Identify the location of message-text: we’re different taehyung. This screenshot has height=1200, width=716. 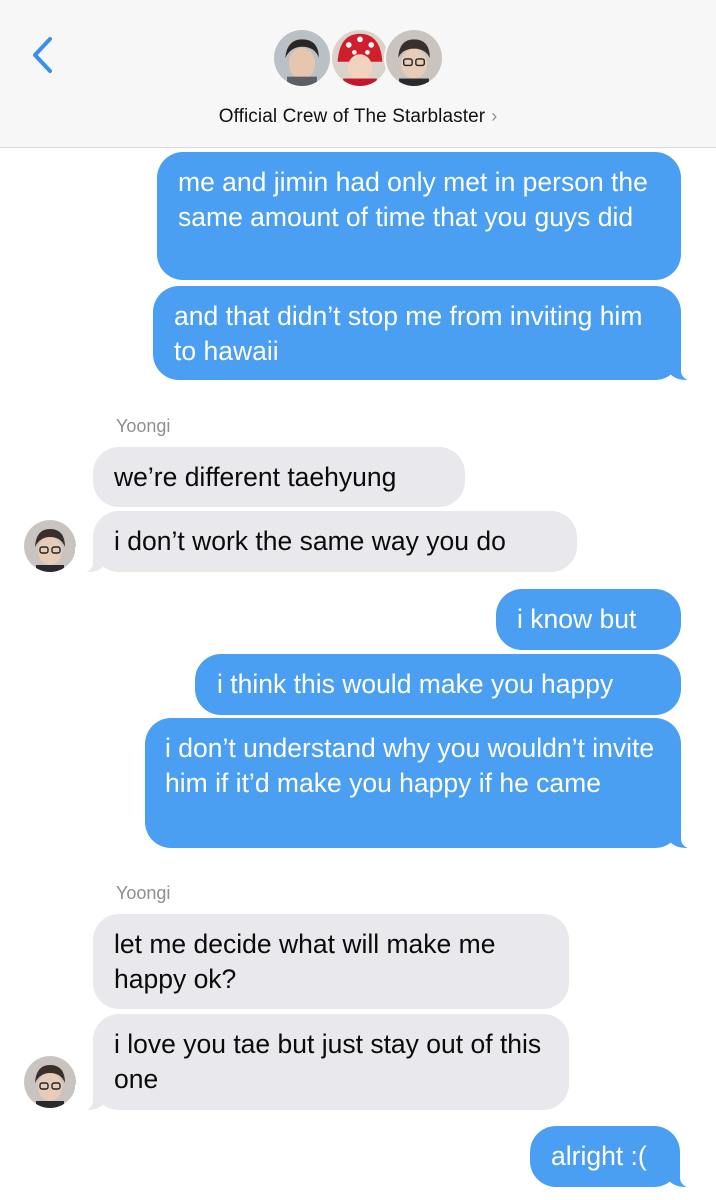
(255, 477).